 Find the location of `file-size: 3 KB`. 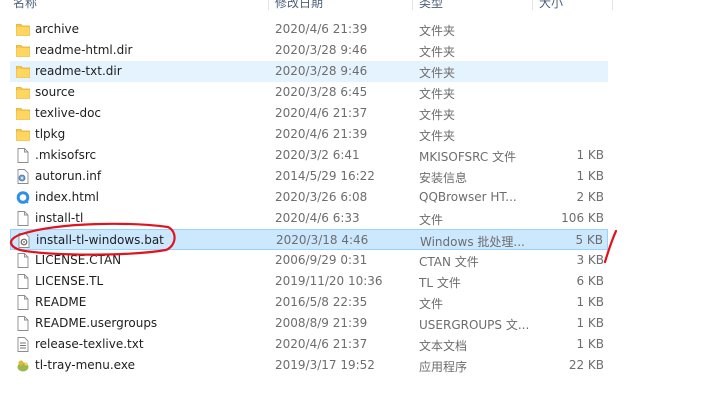

file-size: 3 KB is located at coordinates (590, 260).